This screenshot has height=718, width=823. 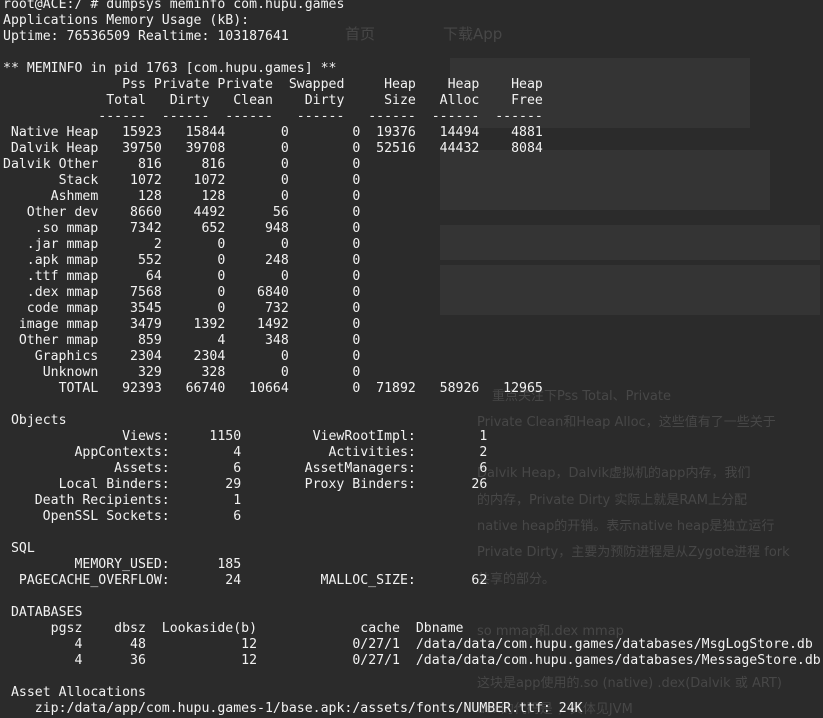 What do you see at coordinates (62, 212) in the screenshot?
I see `terminal-cell: Other dev` at bounding box center [62, 212].